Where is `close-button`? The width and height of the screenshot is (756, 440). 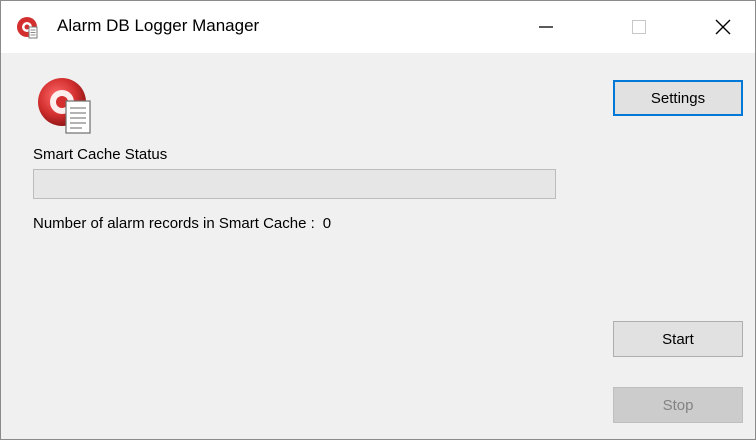 close-button is located at coordinates (723, 27).